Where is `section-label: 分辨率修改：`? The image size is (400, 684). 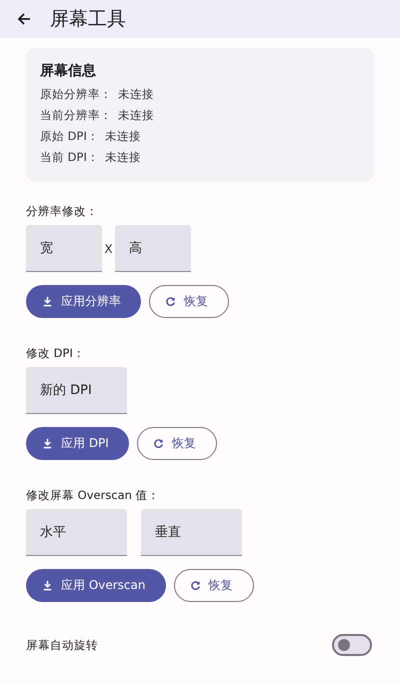
section-label: 分辨率修改： is located at coordinates (62, 211).